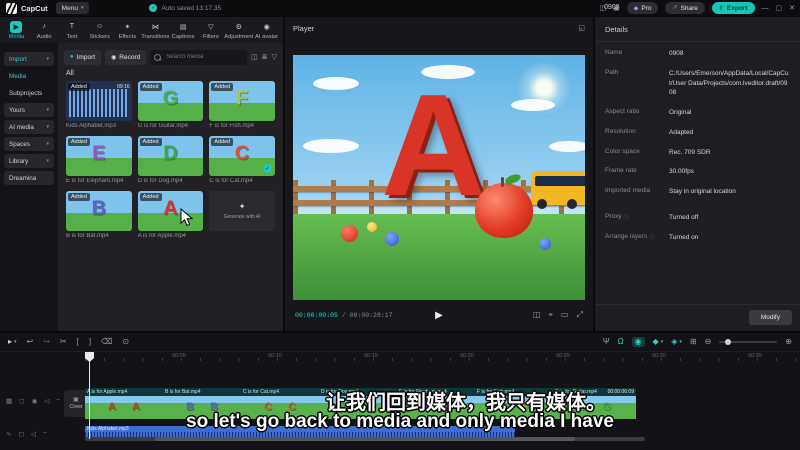  I want to click on undo-icon: ↩, so click(30, 342).